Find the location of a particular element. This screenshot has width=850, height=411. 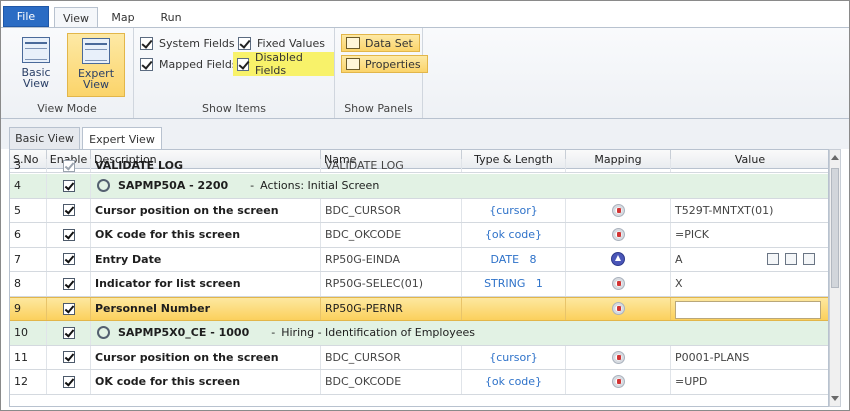

row-value: X is located at coordinates (749, 284).